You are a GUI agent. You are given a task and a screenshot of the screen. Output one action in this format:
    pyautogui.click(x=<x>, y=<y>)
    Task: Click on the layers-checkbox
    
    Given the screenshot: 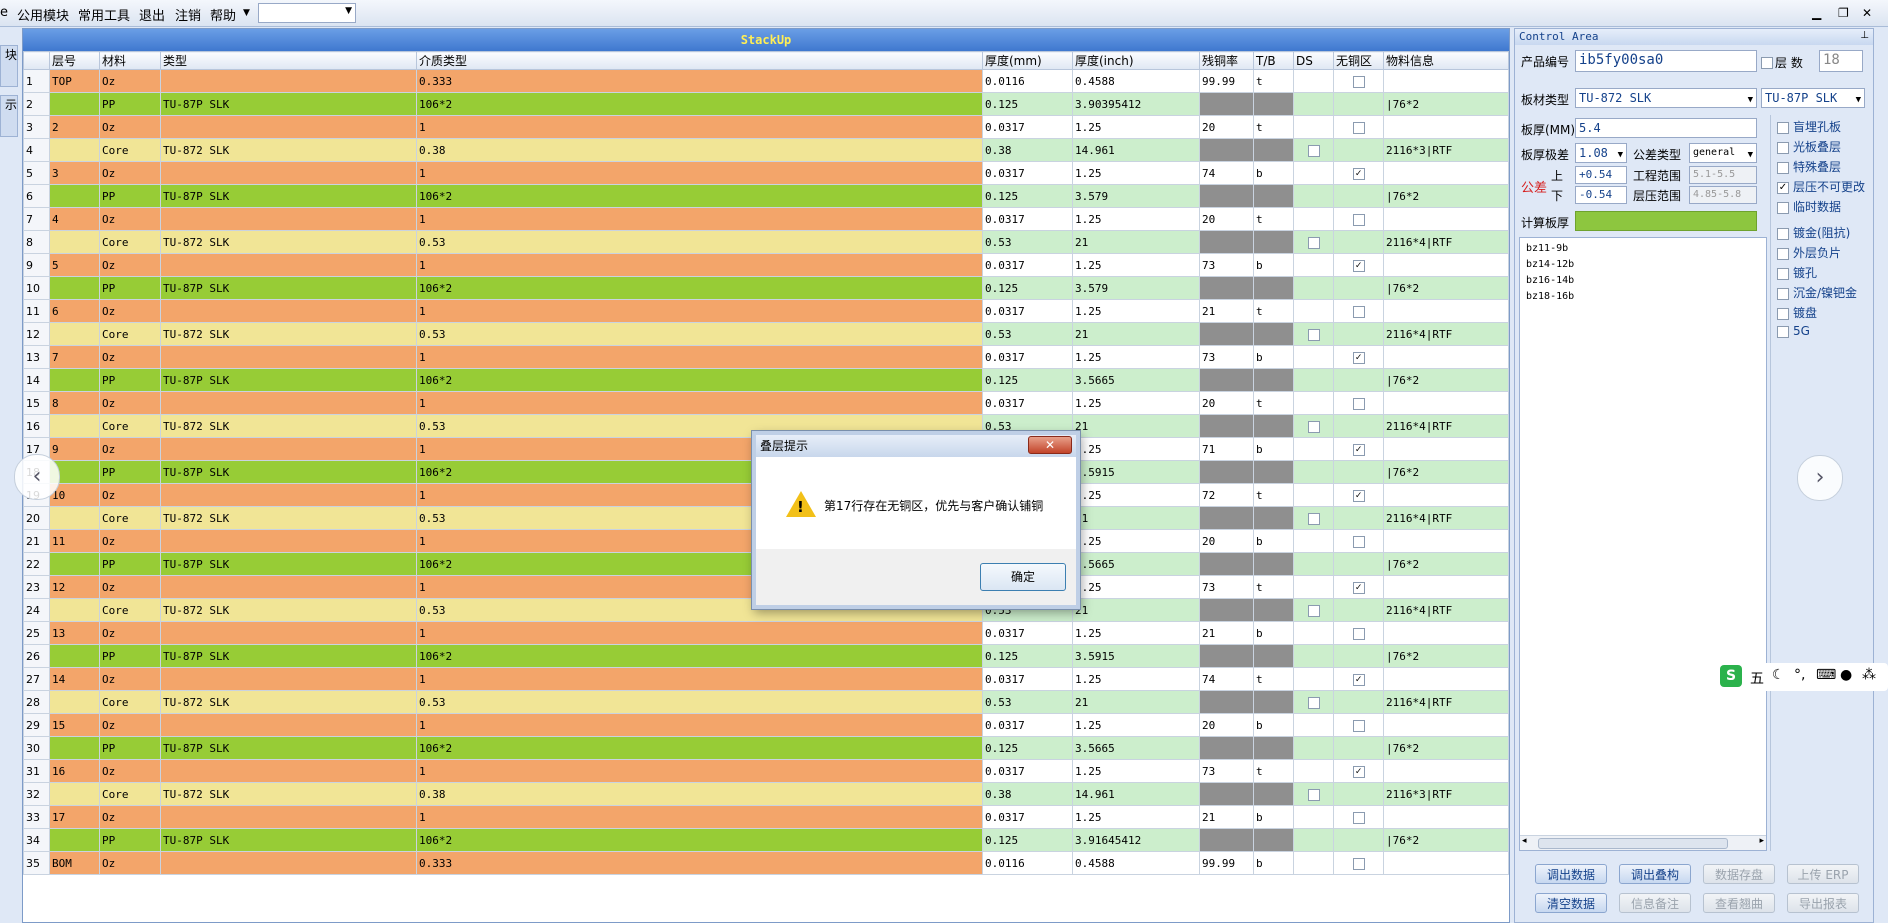 What is the action you would take?
    pyautogui.click(x=1767, y=63)
    